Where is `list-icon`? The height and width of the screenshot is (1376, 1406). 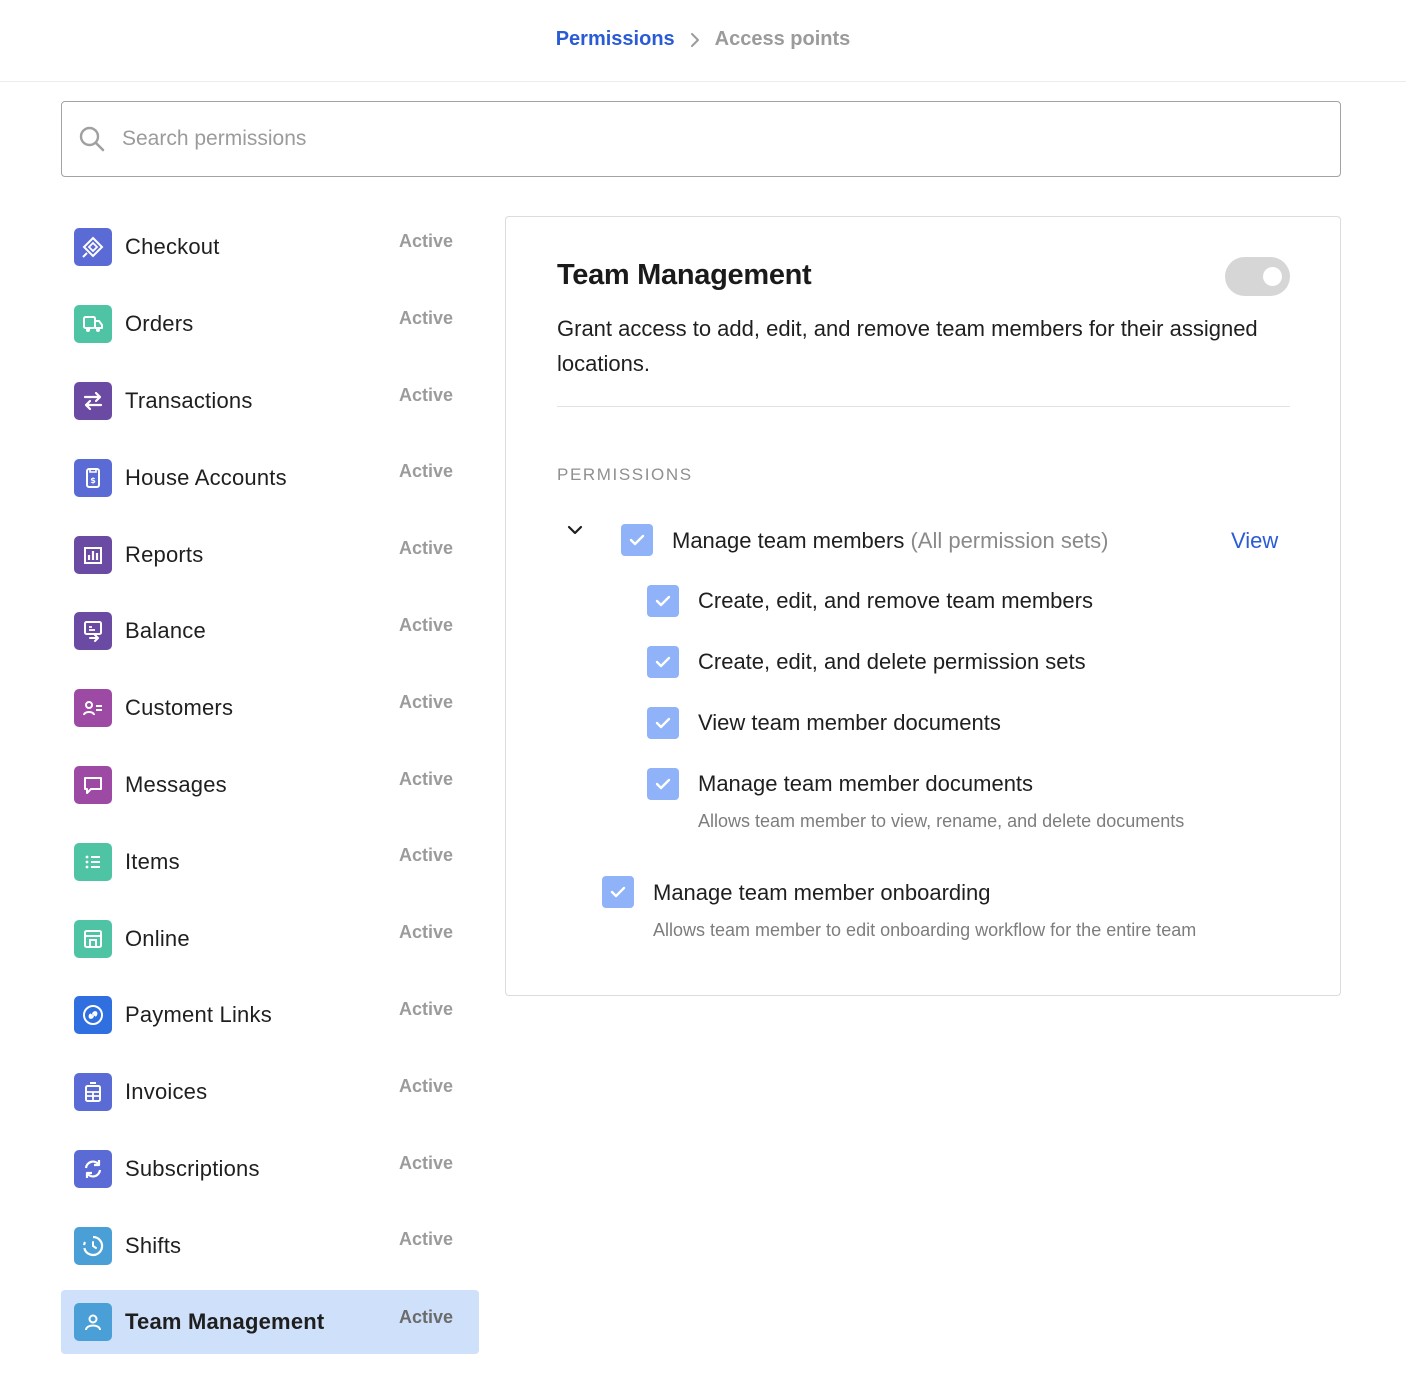 list-icon is located at coordinates (93, 861).